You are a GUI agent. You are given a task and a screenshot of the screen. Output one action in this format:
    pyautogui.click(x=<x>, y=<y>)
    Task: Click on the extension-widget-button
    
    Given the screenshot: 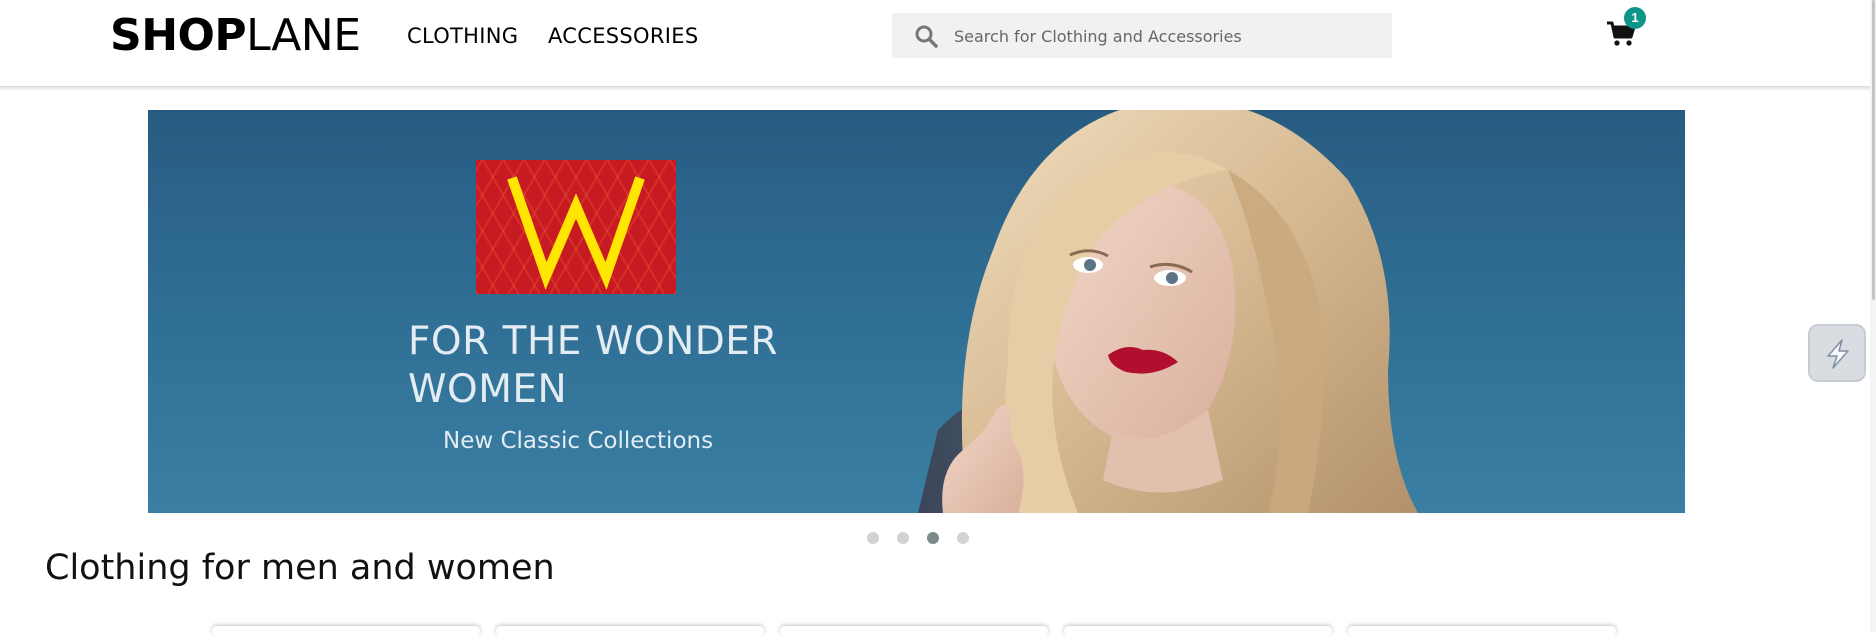 What is the action you would take?
    pyautogui.click(x=1837, y=353)
    